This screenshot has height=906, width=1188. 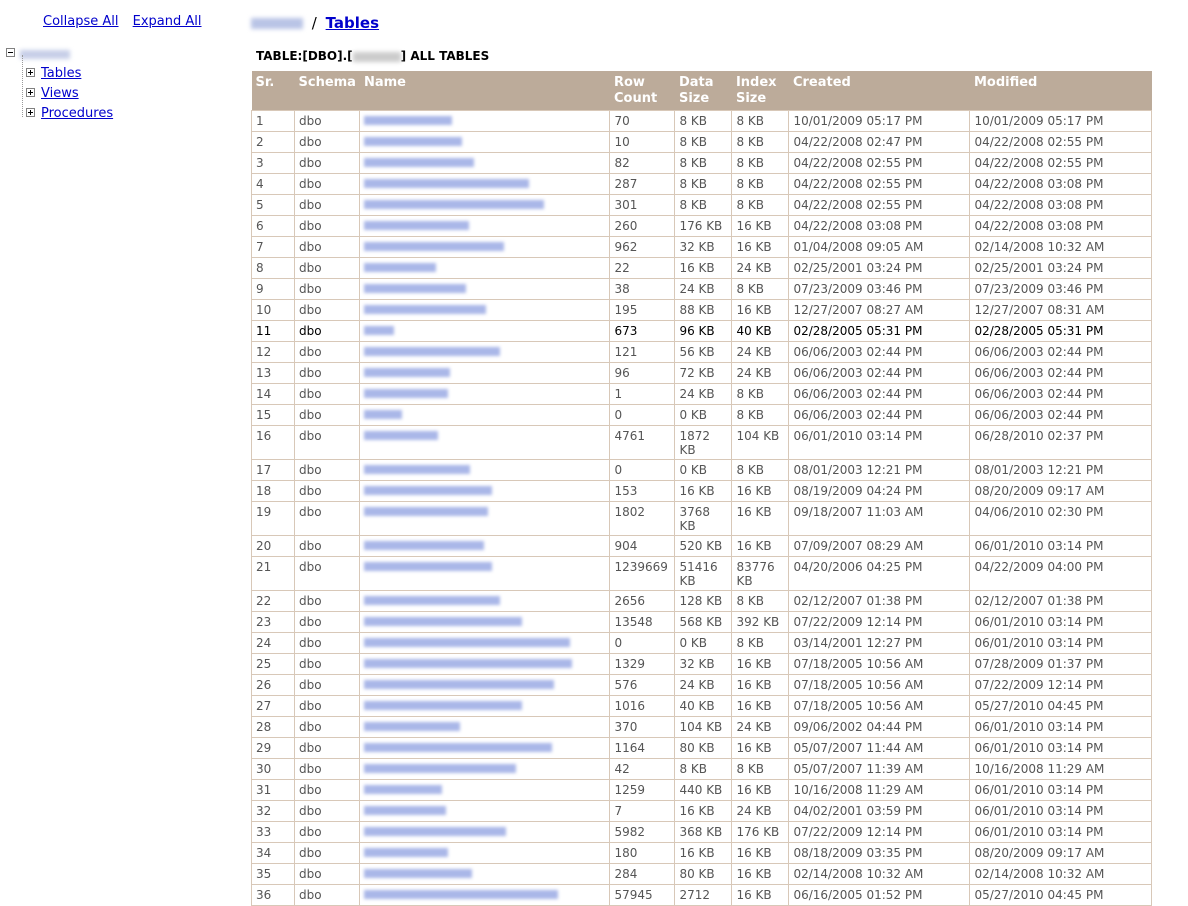 I want to click on collapse-all-link: Collapse All, so click(x=81, y=21).